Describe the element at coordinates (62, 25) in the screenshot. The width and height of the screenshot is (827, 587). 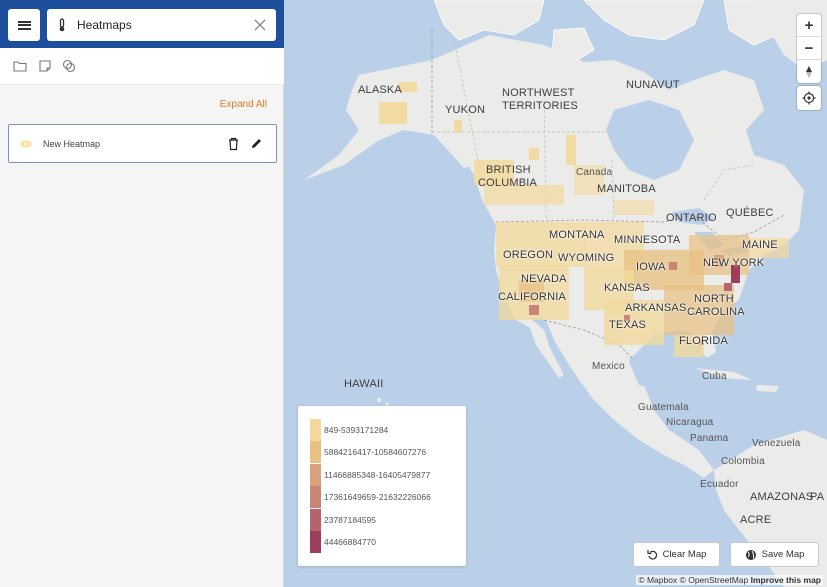
I see `thermometer-icon` at that location.